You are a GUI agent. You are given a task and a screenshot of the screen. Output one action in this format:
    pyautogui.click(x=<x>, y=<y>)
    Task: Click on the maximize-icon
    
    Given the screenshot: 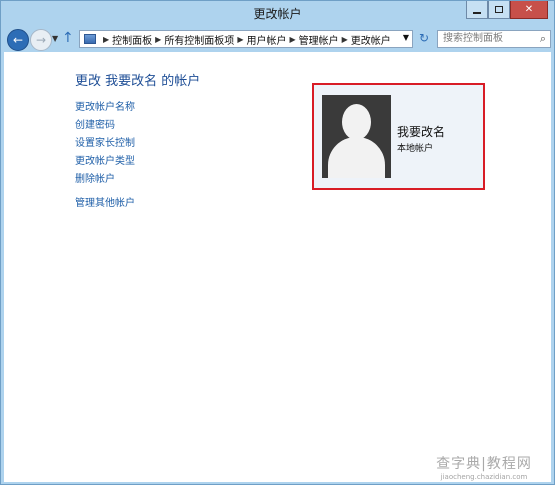 What is the action you would take?
    pyautogui.click(x=499, y=9)
    